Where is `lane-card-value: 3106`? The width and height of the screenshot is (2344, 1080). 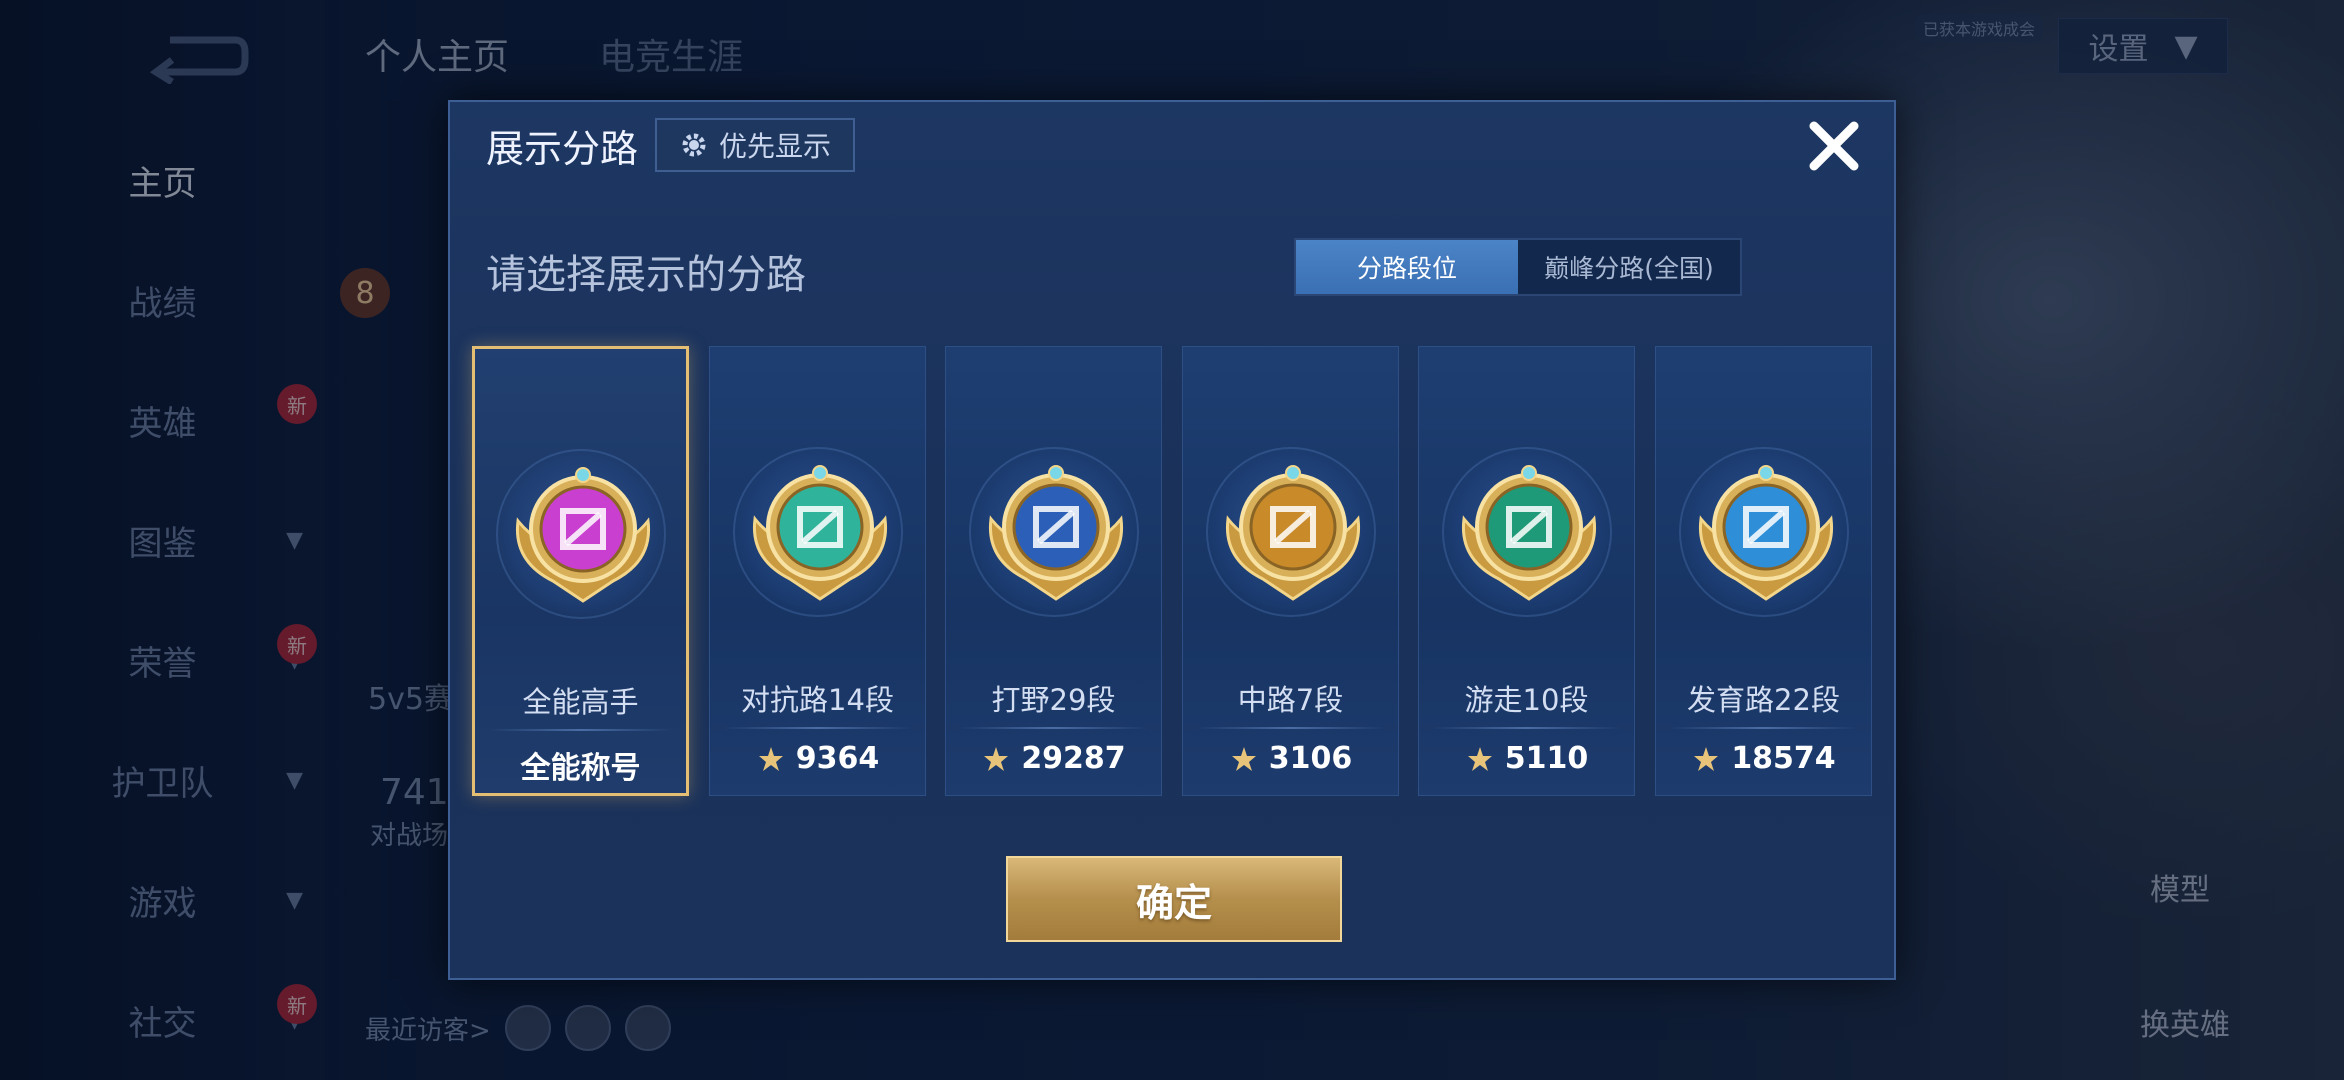 lane-card-value: 3106 is located at coordinates (1290, 758).